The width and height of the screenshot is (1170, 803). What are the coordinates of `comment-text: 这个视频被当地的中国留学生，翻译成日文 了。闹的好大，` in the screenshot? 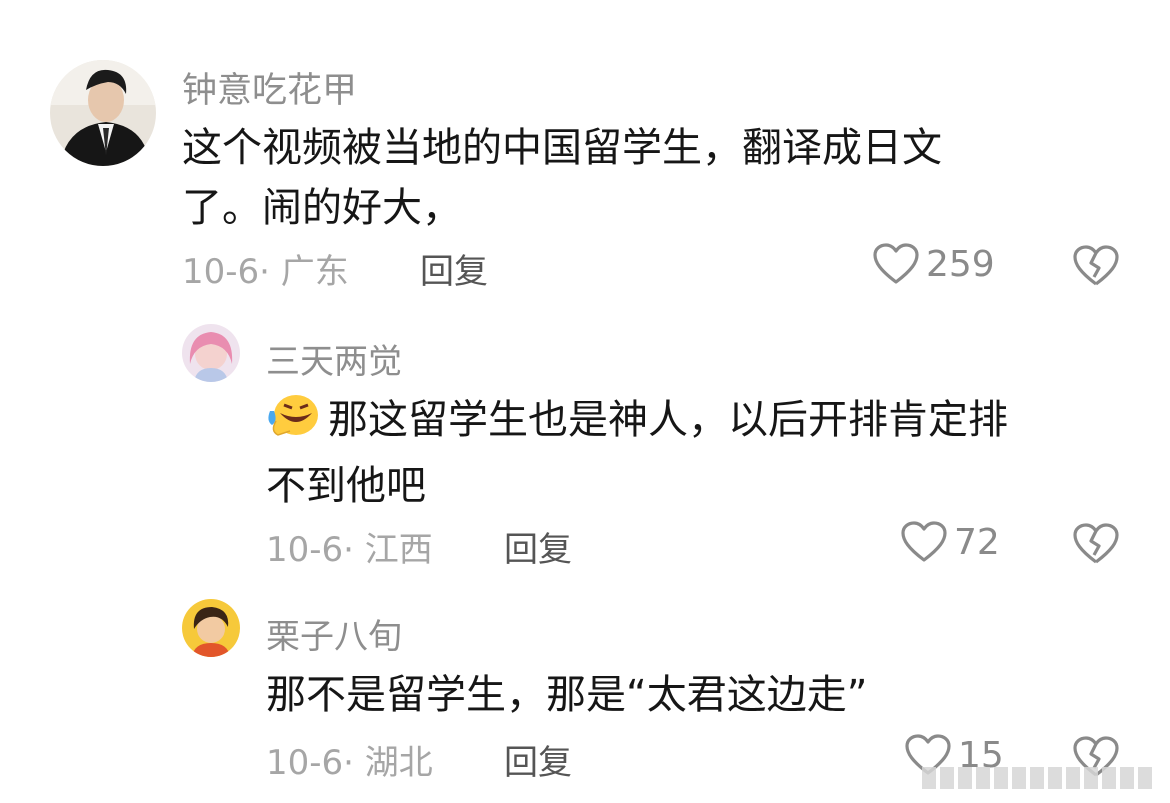 It's located at (562, 178).